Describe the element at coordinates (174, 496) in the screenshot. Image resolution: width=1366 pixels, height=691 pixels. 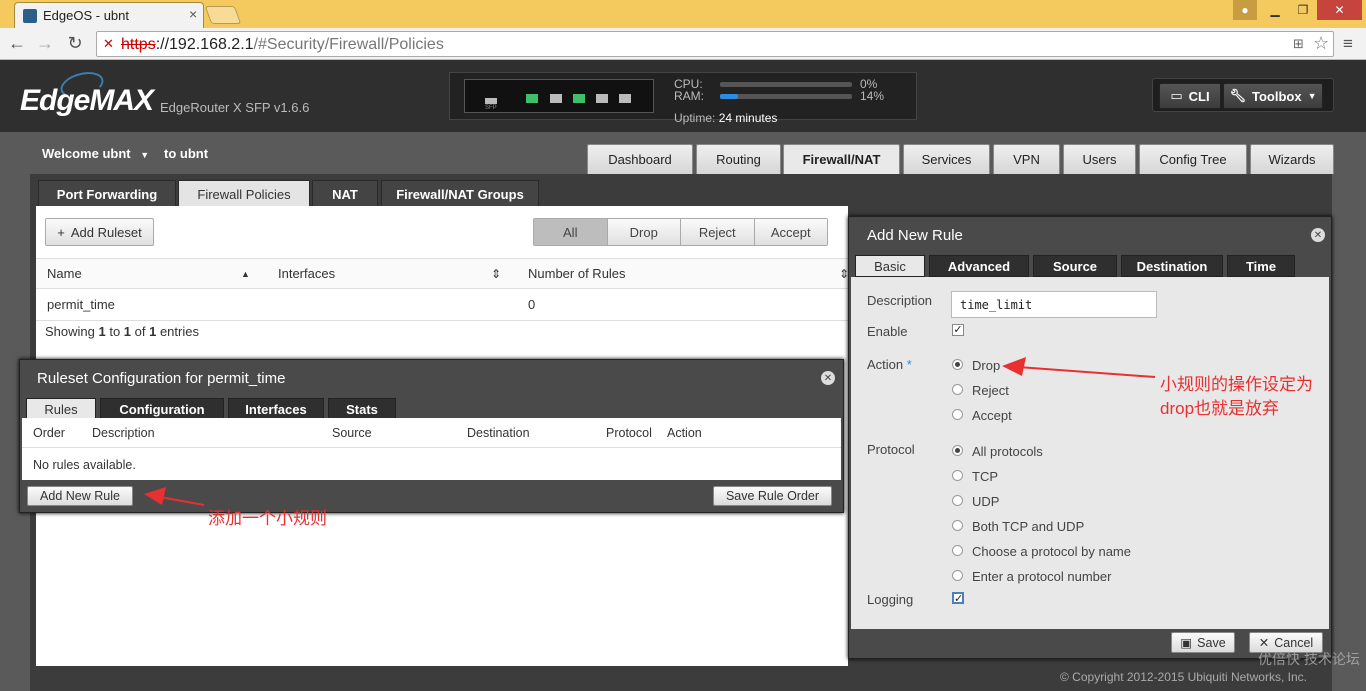
I see `add-rule-arrow` at that location.